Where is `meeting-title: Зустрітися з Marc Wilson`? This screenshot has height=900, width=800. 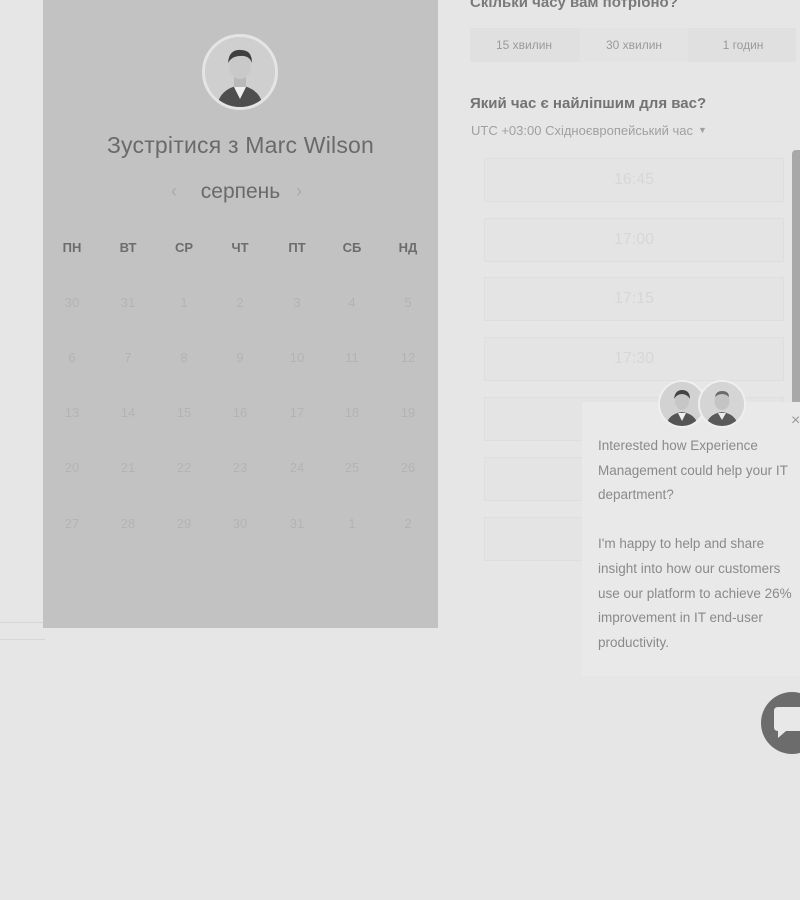 meeting-title: Зустрітися з Marc Wilson is located at coordinates (240, 145).